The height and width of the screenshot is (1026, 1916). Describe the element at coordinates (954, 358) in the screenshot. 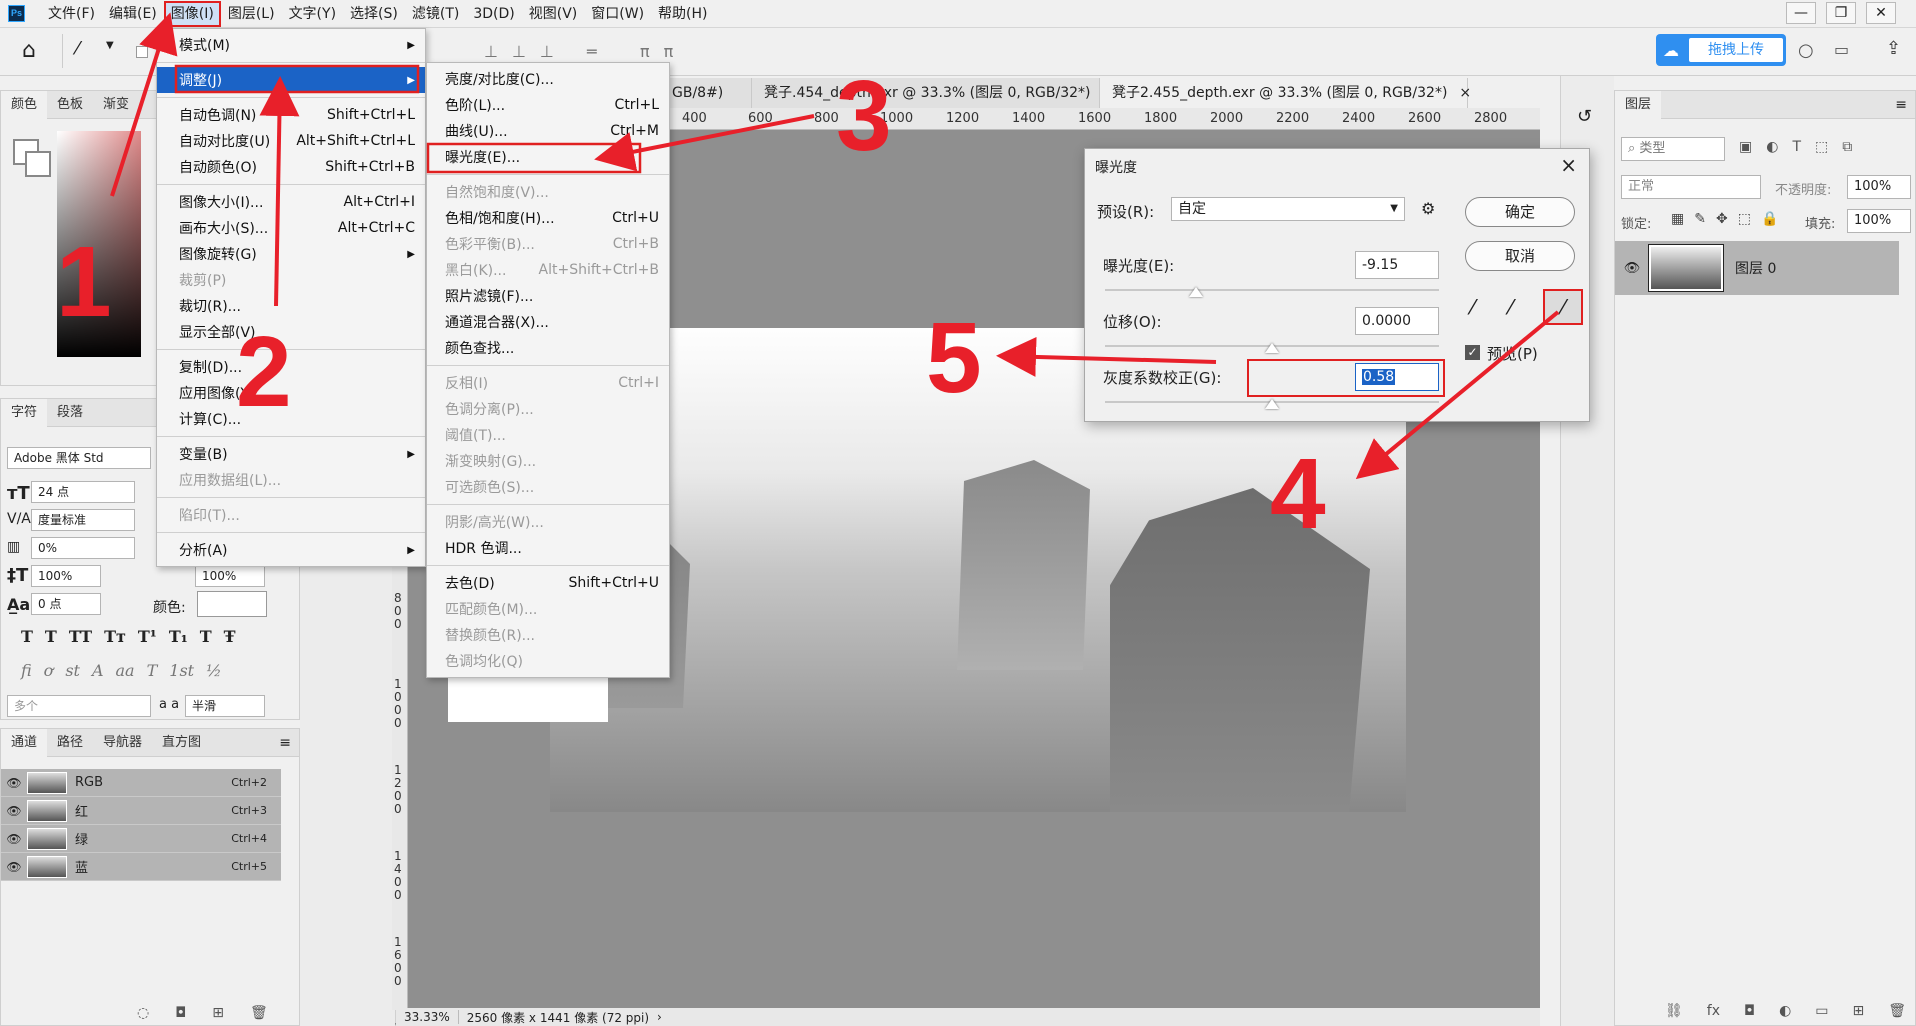

I see `annotation-5: 5` at that location.